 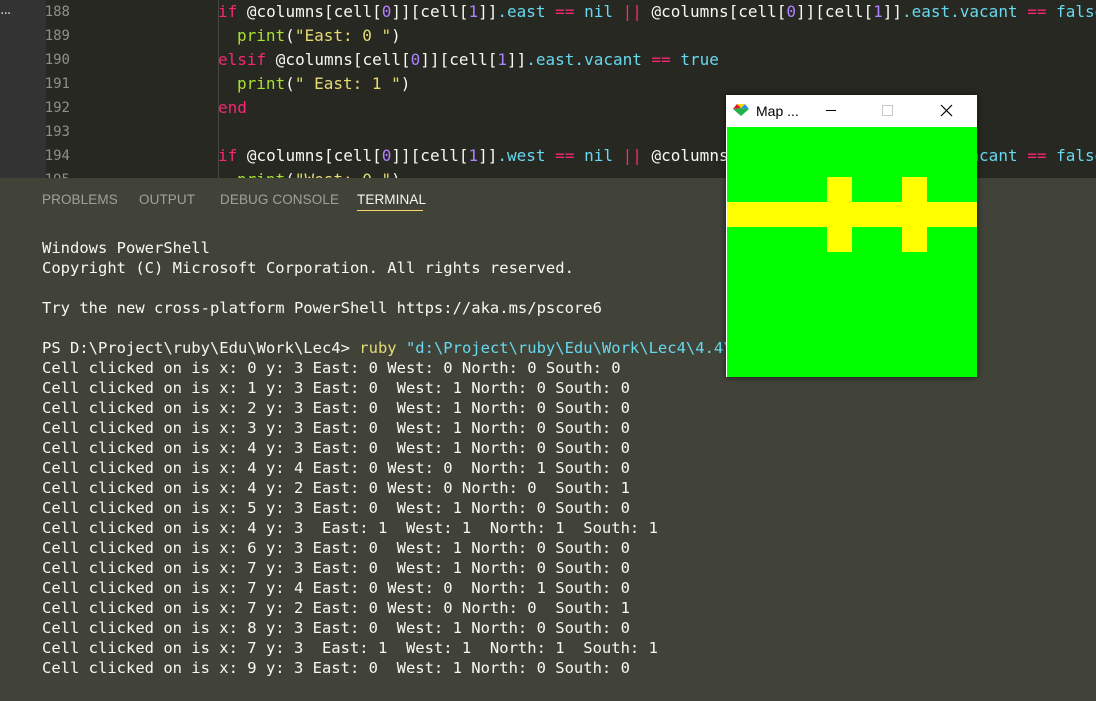 I want to click on line-number: 195, so click(x=50, y=173).